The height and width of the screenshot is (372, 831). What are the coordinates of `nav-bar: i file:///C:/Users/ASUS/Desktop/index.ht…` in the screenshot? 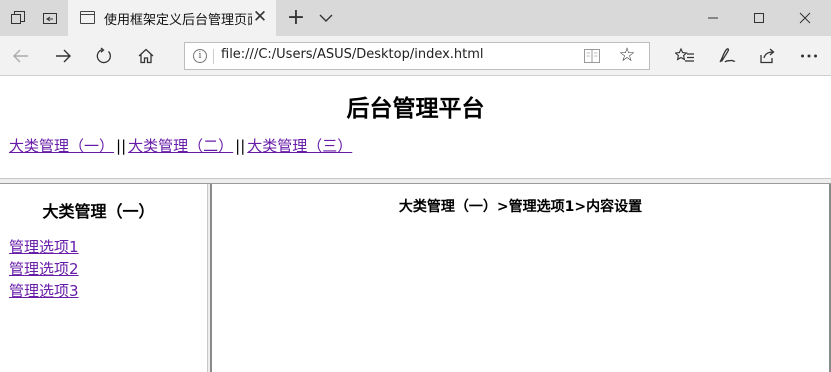 It's located at (415, 56).